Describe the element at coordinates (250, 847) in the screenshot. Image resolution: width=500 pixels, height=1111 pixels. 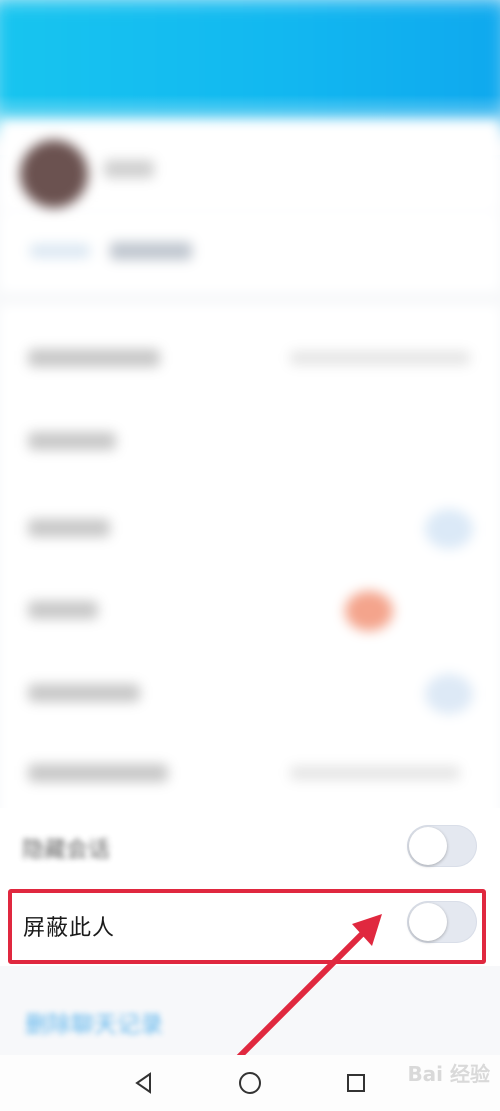
I see `hide-session-row: 隐藏会话` at that location.